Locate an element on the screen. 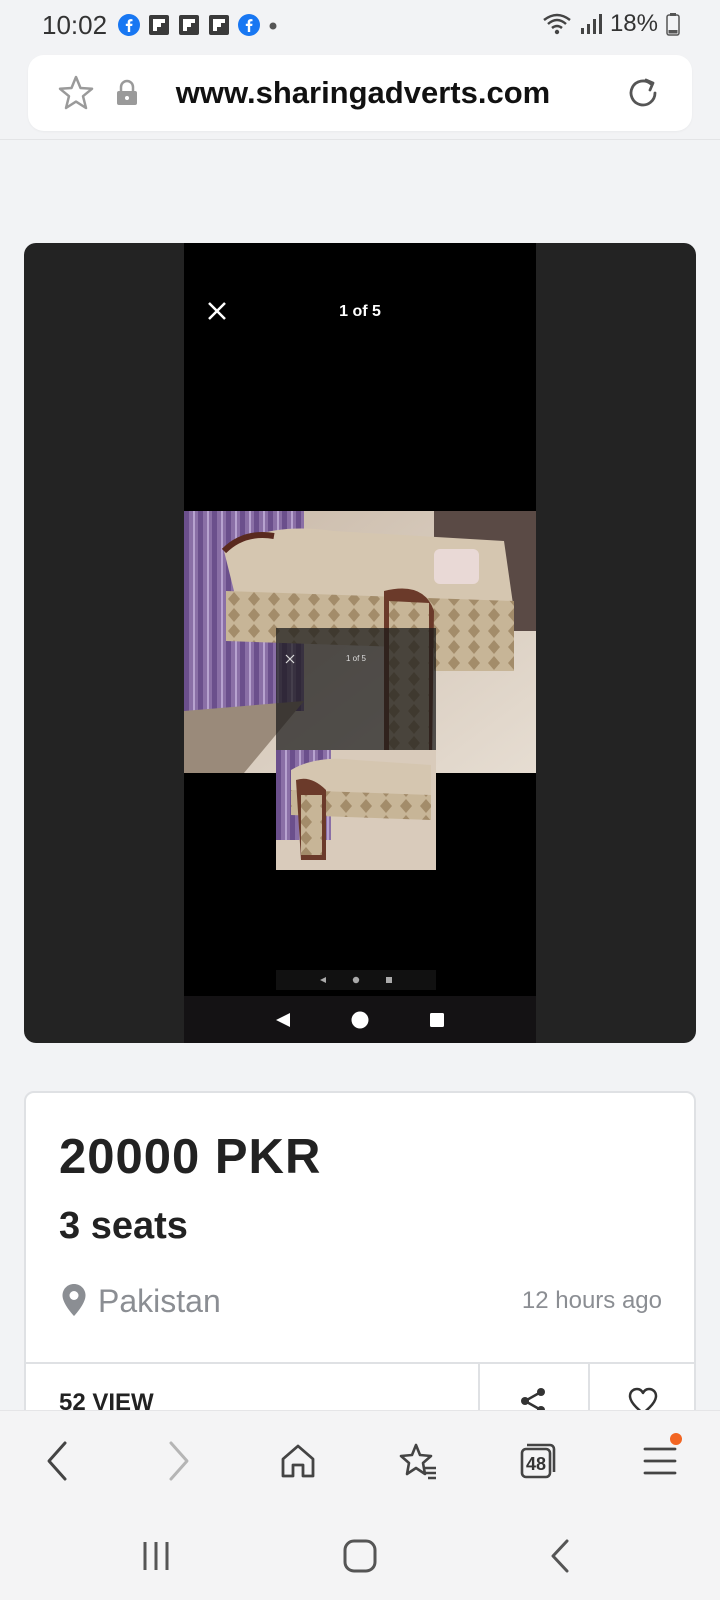  battery-percent: 18% is located at coordinates (633, 23).